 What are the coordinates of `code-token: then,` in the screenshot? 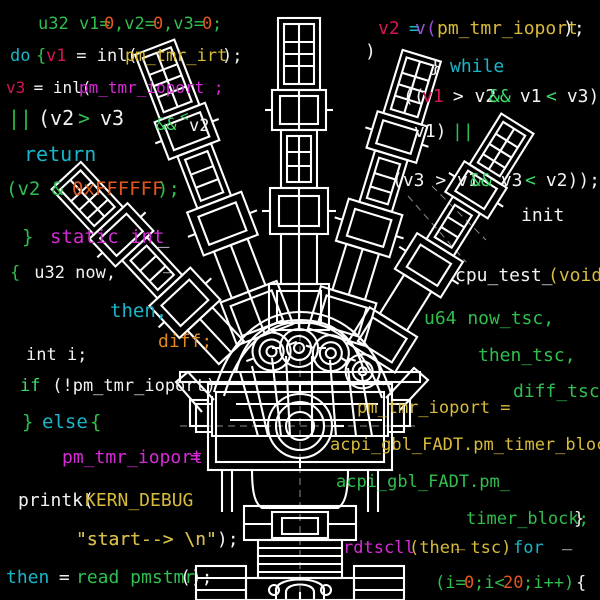 It's located at (139, 311).